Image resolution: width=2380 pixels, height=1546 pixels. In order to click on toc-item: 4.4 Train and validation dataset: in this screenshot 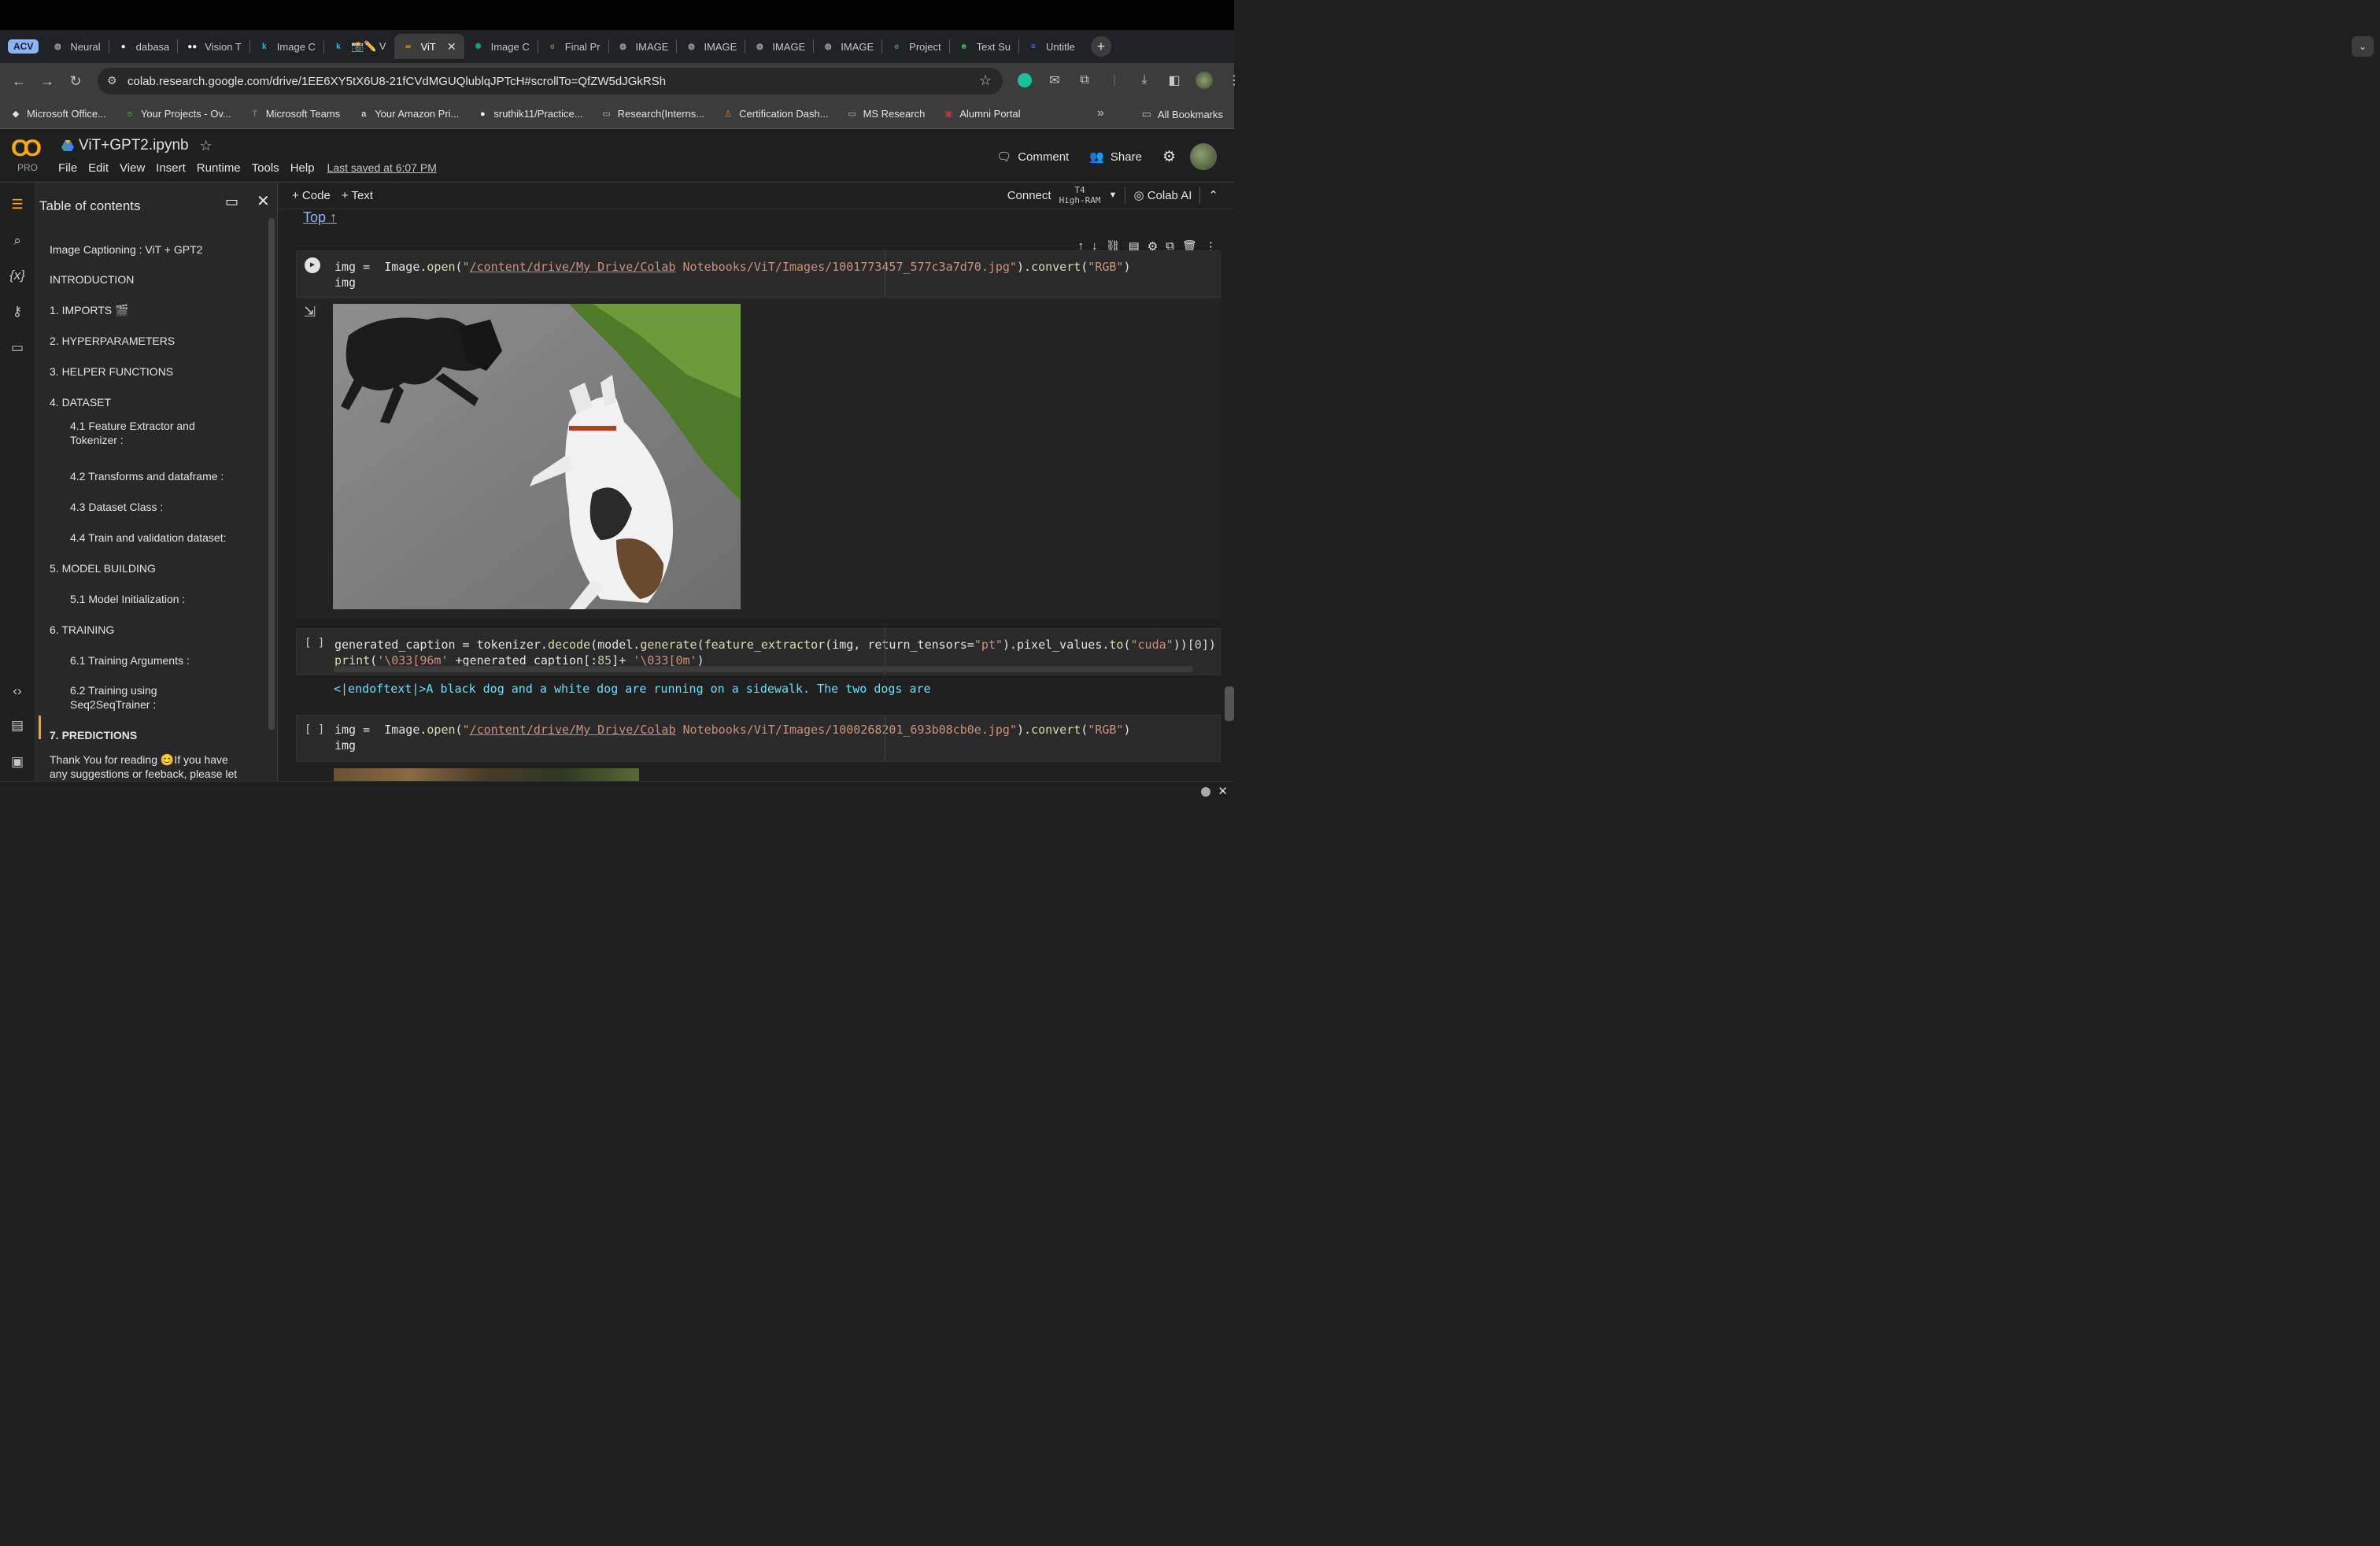, I will do `click(148, 538)`.